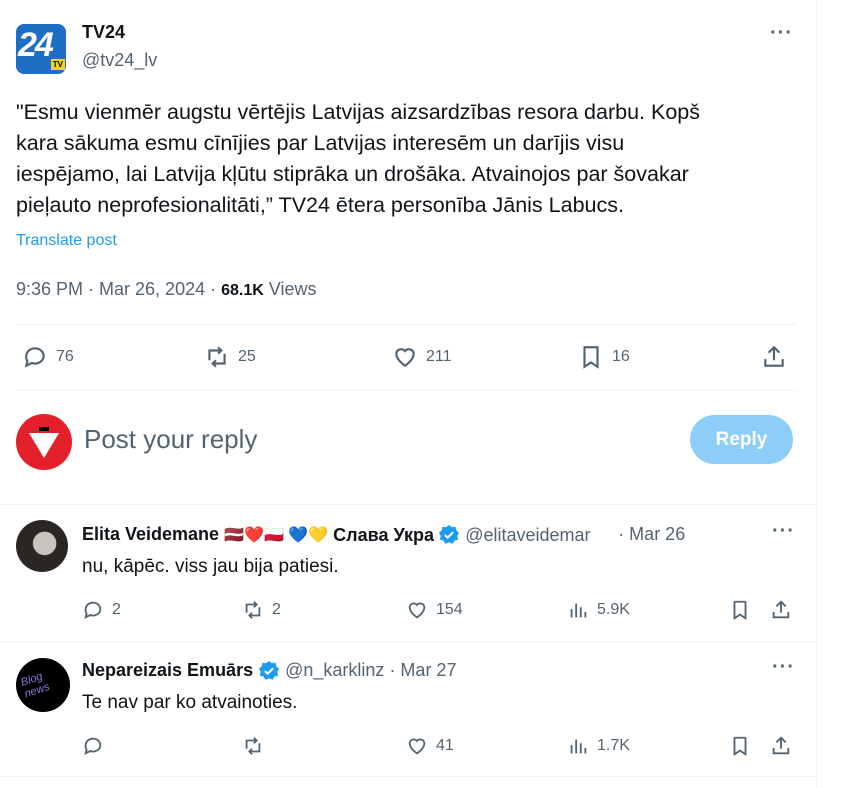  Describe the element at coordinates (190, 702) in the screenshot. I see `reply-text: Te nav par ko atvainoties.` at that location.